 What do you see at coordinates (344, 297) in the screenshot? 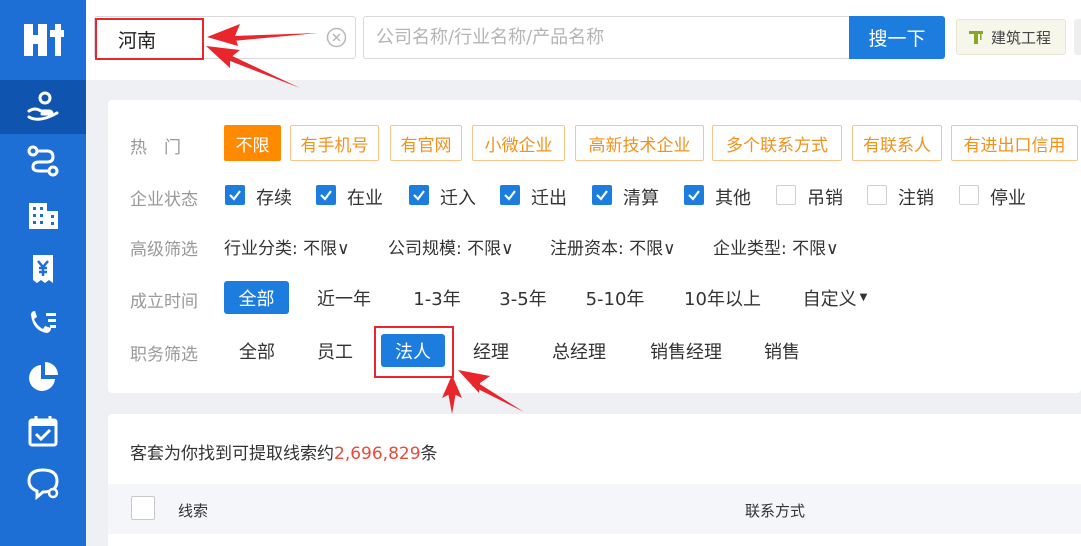
I see `founded-option-last-year: 近一年` at bounding box center [344, 297].